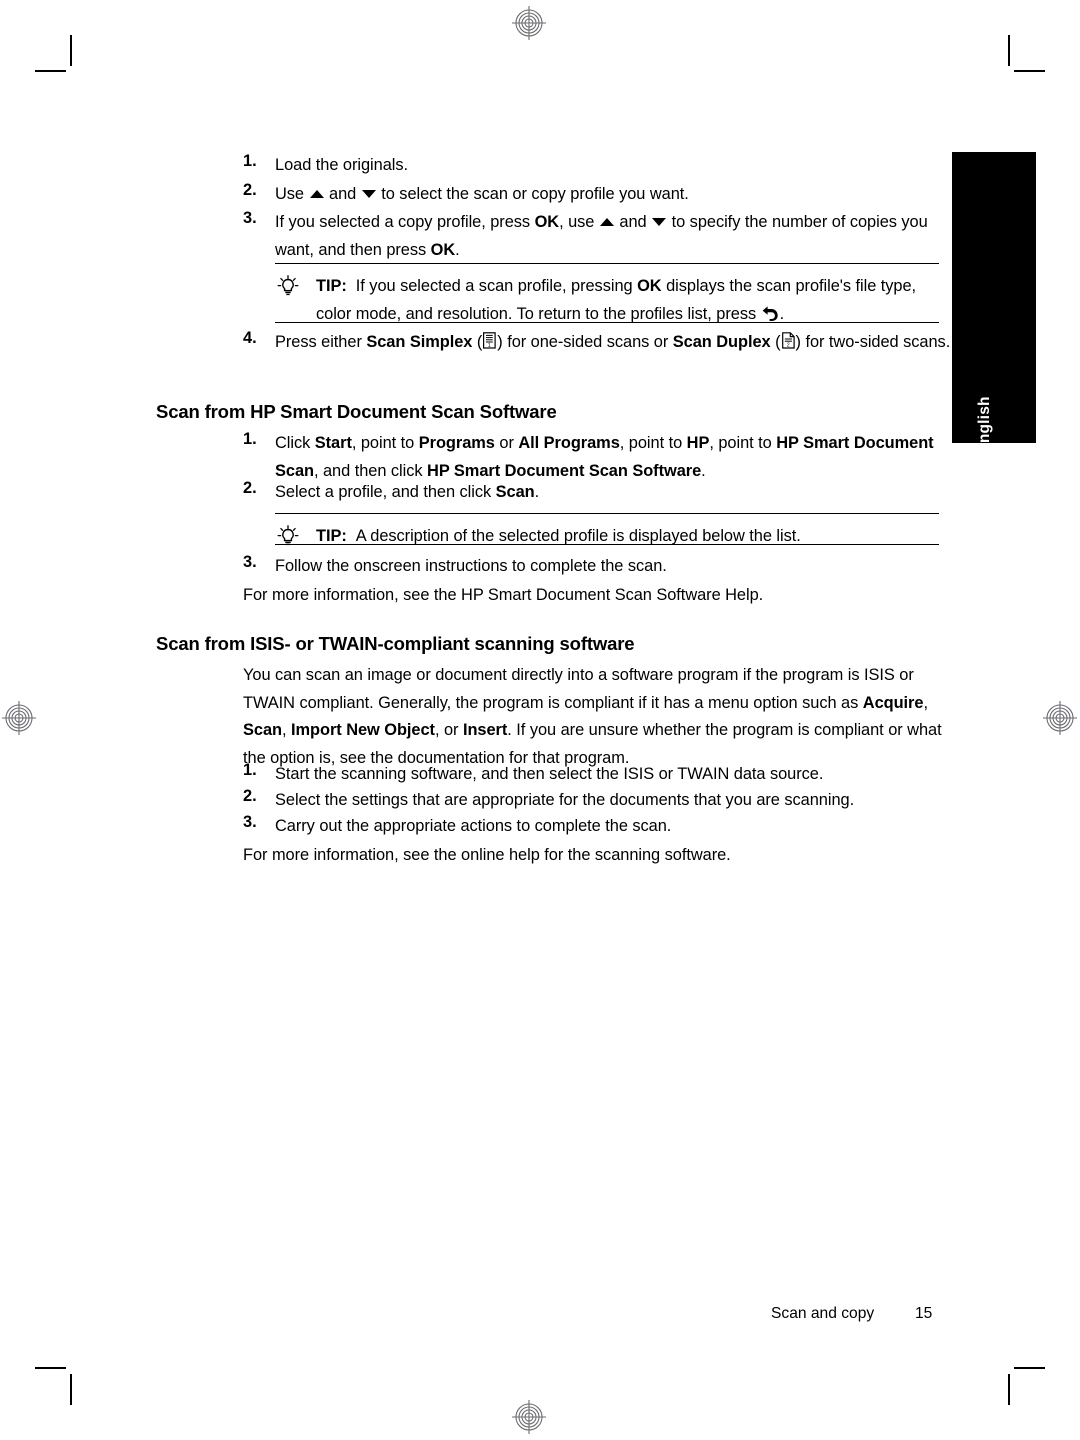 The width and height of the screenshot is (1080, 1440). I want to click on svg-text: 1, so click(489, 346).